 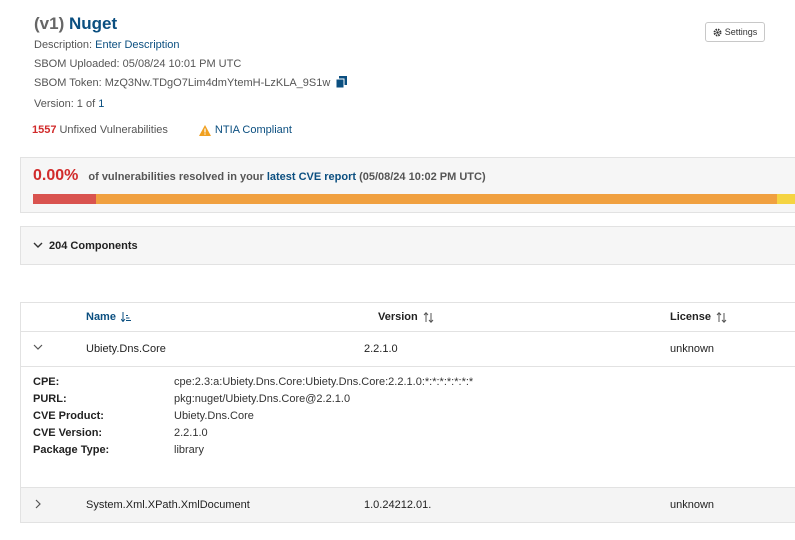 What do you see at coordinates (137, 45) in the screenshot?
I see `enter-description-link: Enter Description` at bounding box center [137, 45].